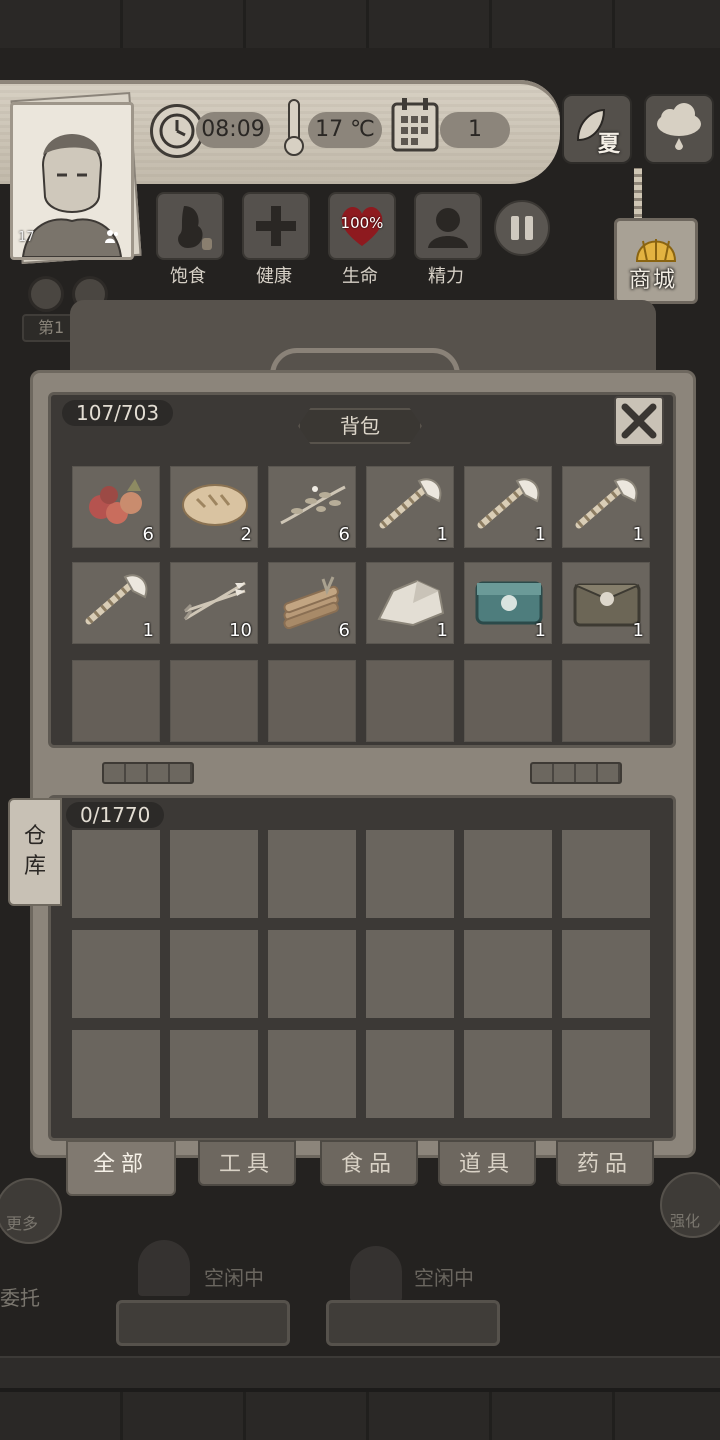  I want to click on bottom-frame, so click(360, 1416).